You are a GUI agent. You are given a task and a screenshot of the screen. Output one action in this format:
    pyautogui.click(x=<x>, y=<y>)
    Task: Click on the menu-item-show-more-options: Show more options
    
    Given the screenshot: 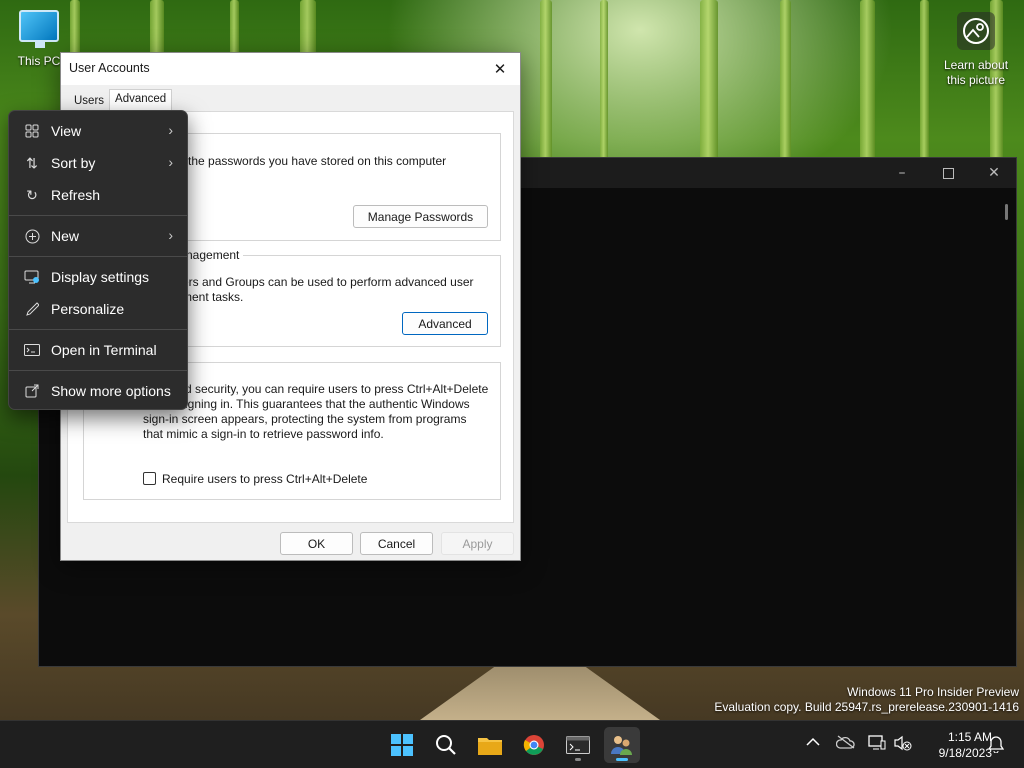 What is the action you would take?
    pyautogui.click(x=98, y=391)
    